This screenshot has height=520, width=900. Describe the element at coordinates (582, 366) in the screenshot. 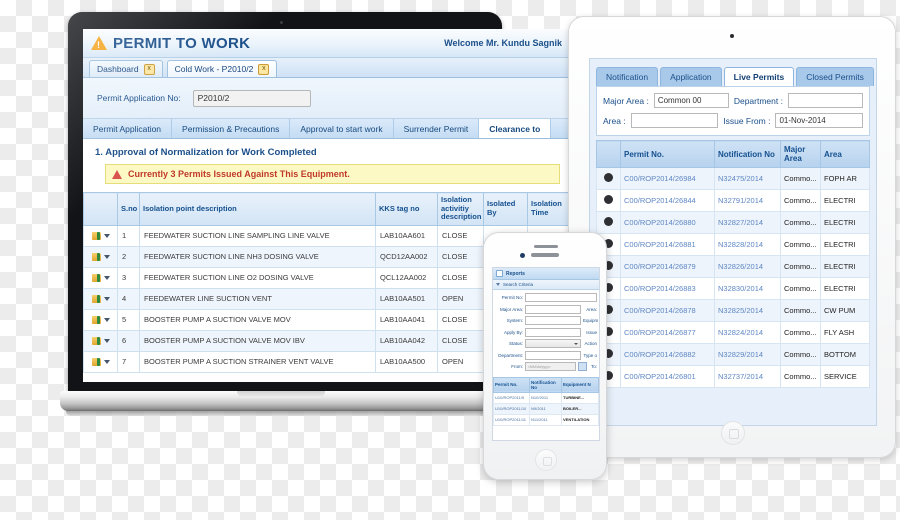

I see `calendar-icon` at that location.